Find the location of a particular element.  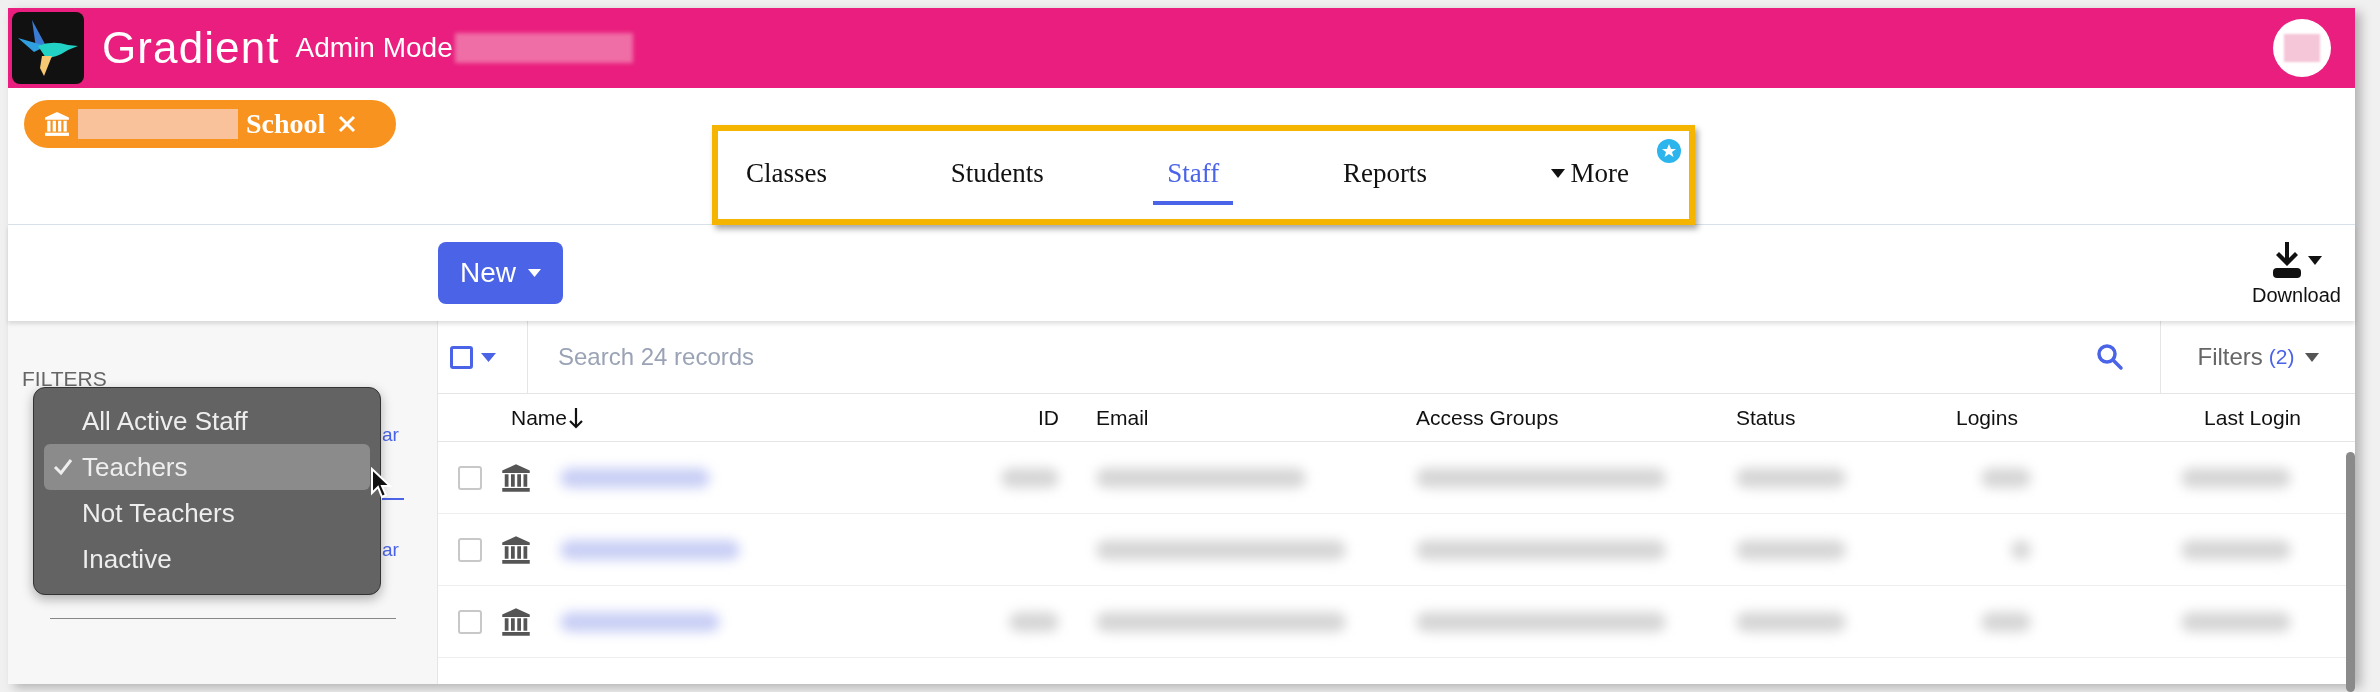

star-badge-icon is located at coordinates (1669, 151).